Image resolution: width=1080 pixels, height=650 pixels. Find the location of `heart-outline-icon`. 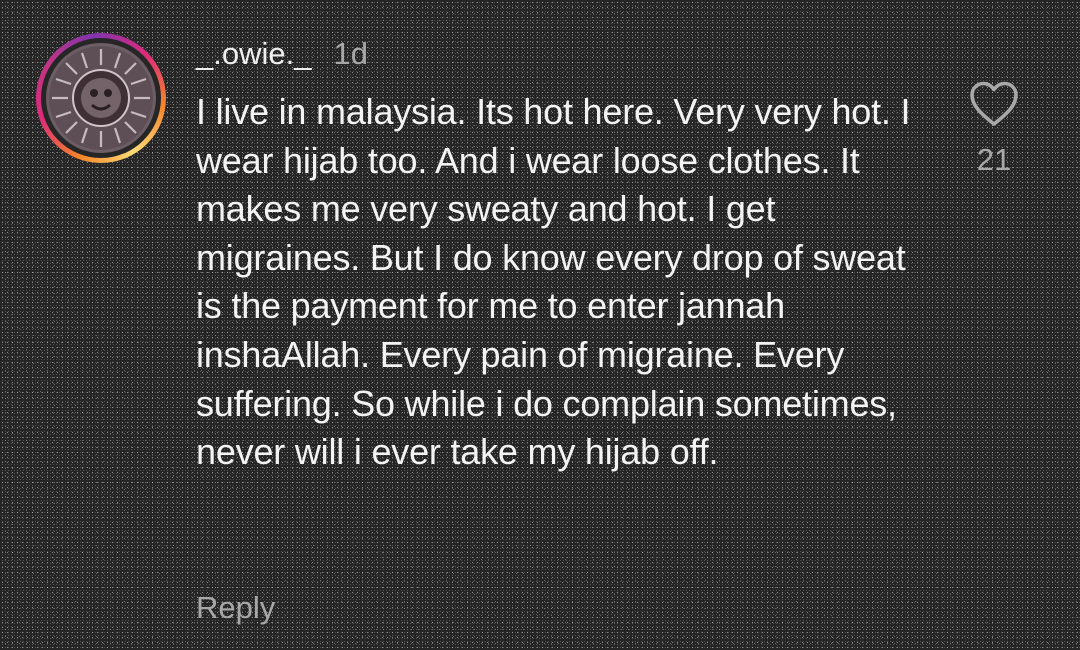

heart-outline-icon is located at coordinates (994, 104).